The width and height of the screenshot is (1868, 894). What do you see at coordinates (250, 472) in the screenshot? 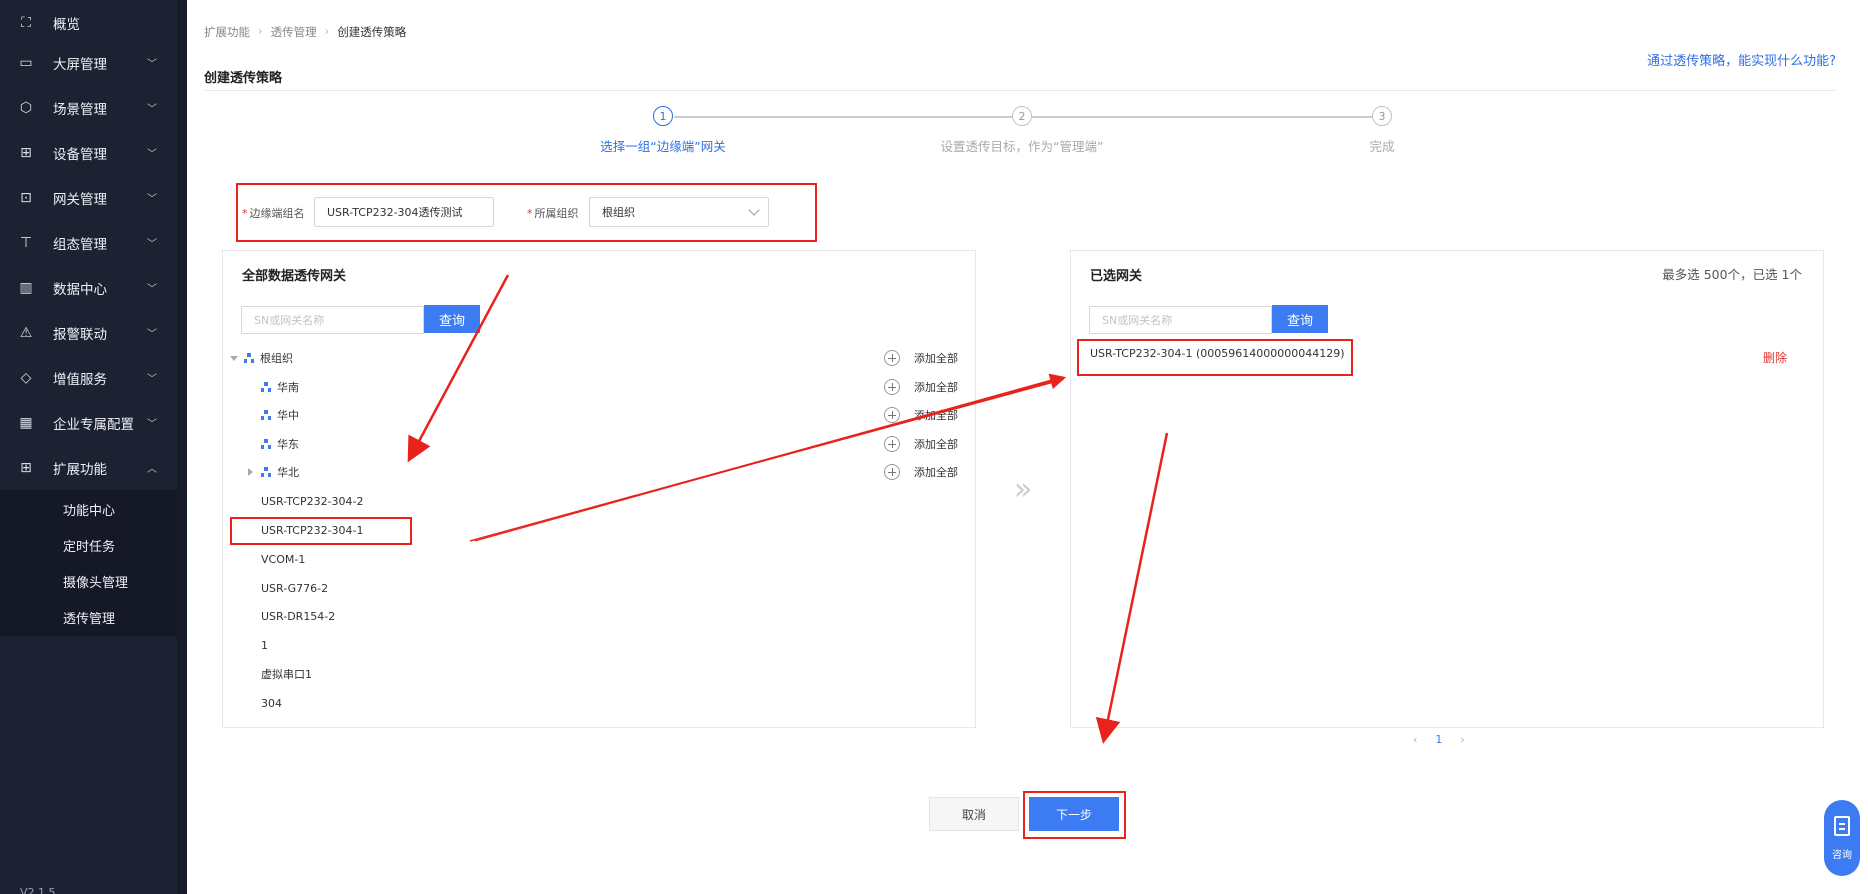
I see `caret-right-icon` at bounding box center [250, 472].